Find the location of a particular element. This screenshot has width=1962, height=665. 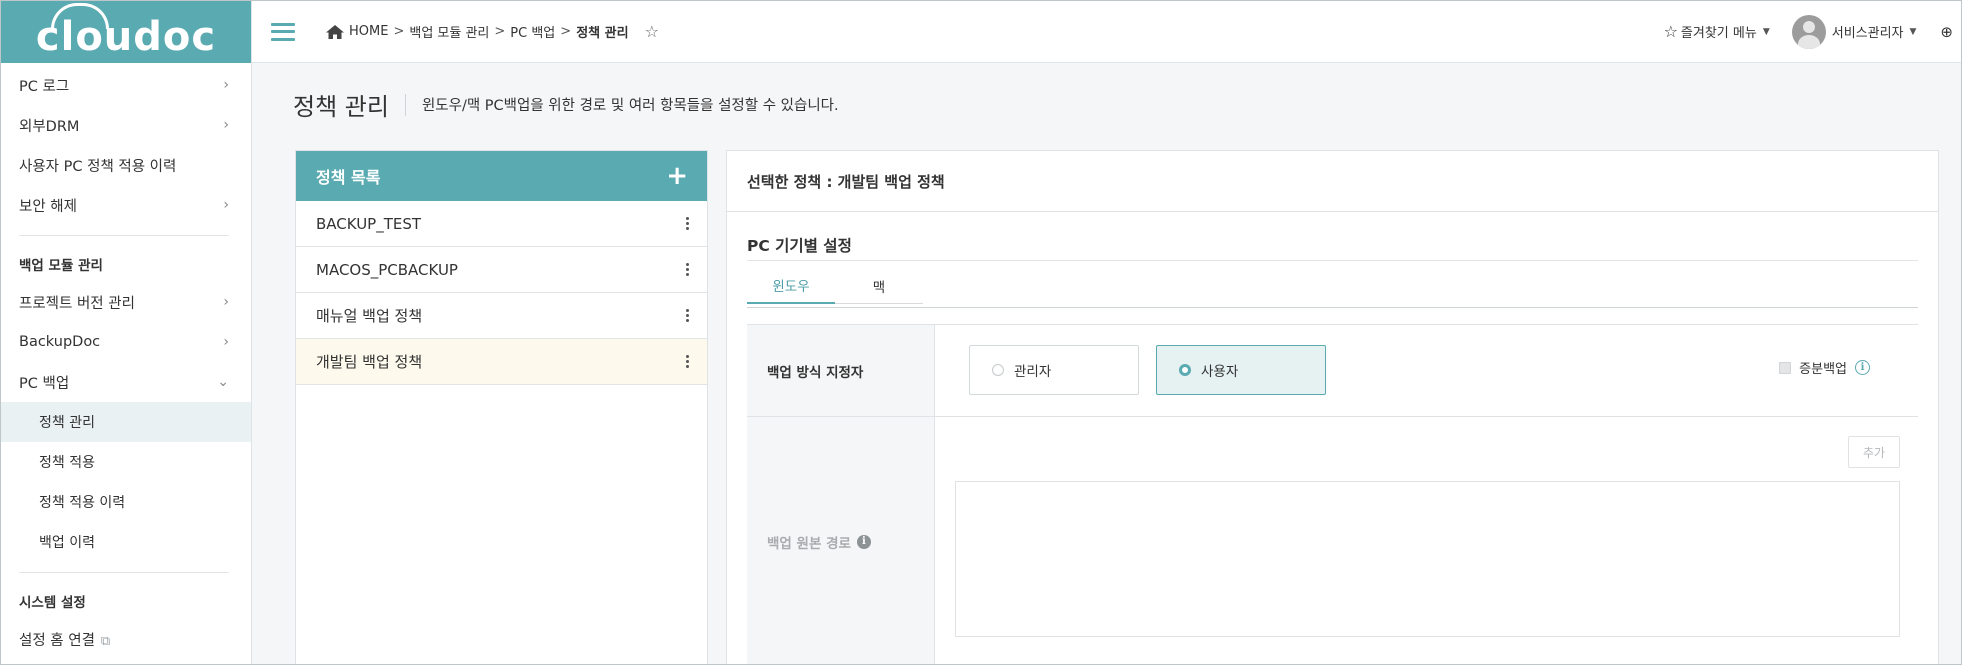

sidebar-item-label: 외부DRM is located at coordinates (49, 126).